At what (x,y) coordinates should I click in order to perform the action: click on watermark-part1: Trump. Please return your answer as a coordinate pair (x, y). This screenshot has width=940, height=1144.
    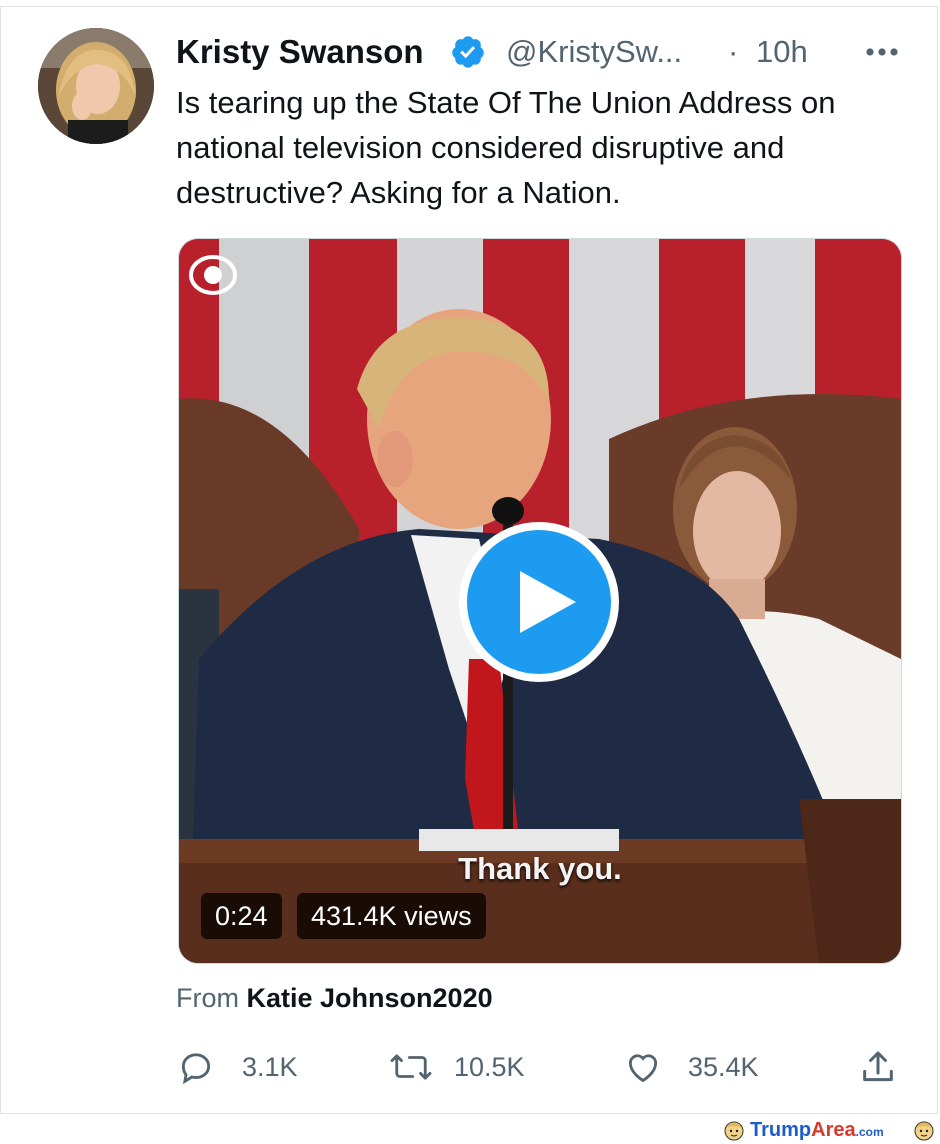
    Looking at the image, I should click on (781, 1130).